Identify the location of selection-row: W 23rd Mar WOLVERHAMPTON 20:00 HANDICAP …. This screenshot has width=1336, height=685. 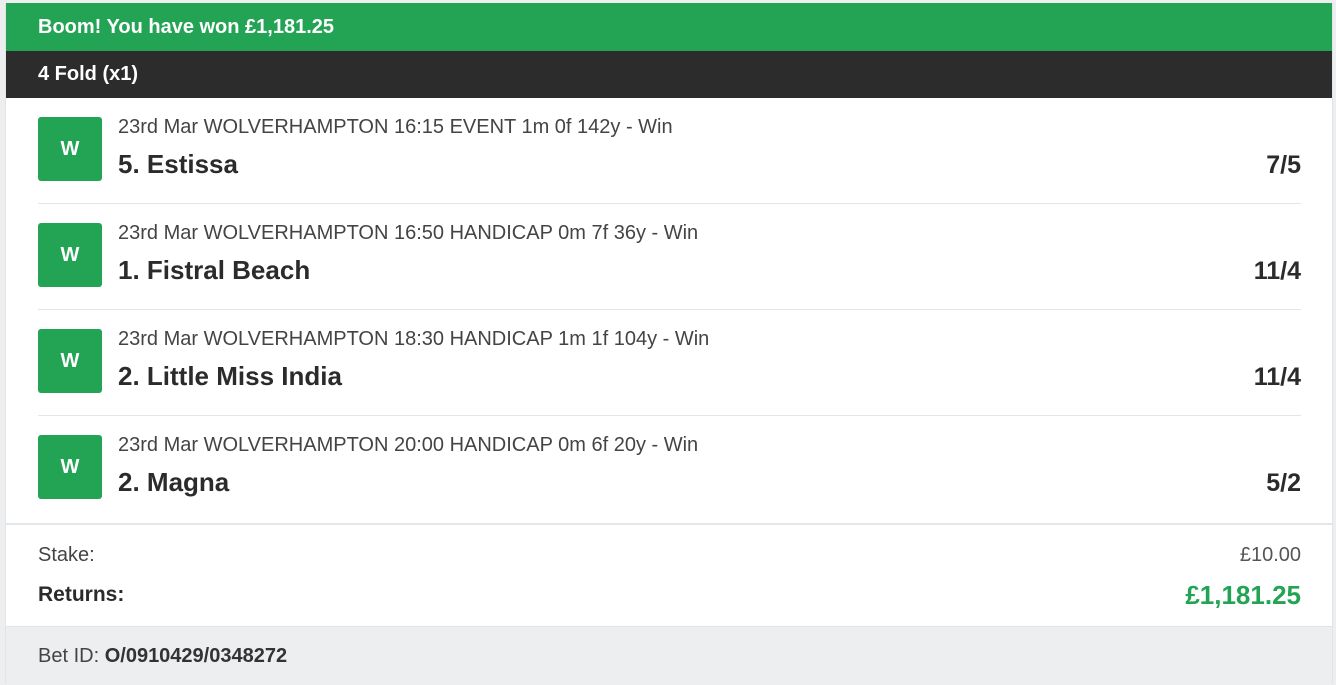
(669, 468).